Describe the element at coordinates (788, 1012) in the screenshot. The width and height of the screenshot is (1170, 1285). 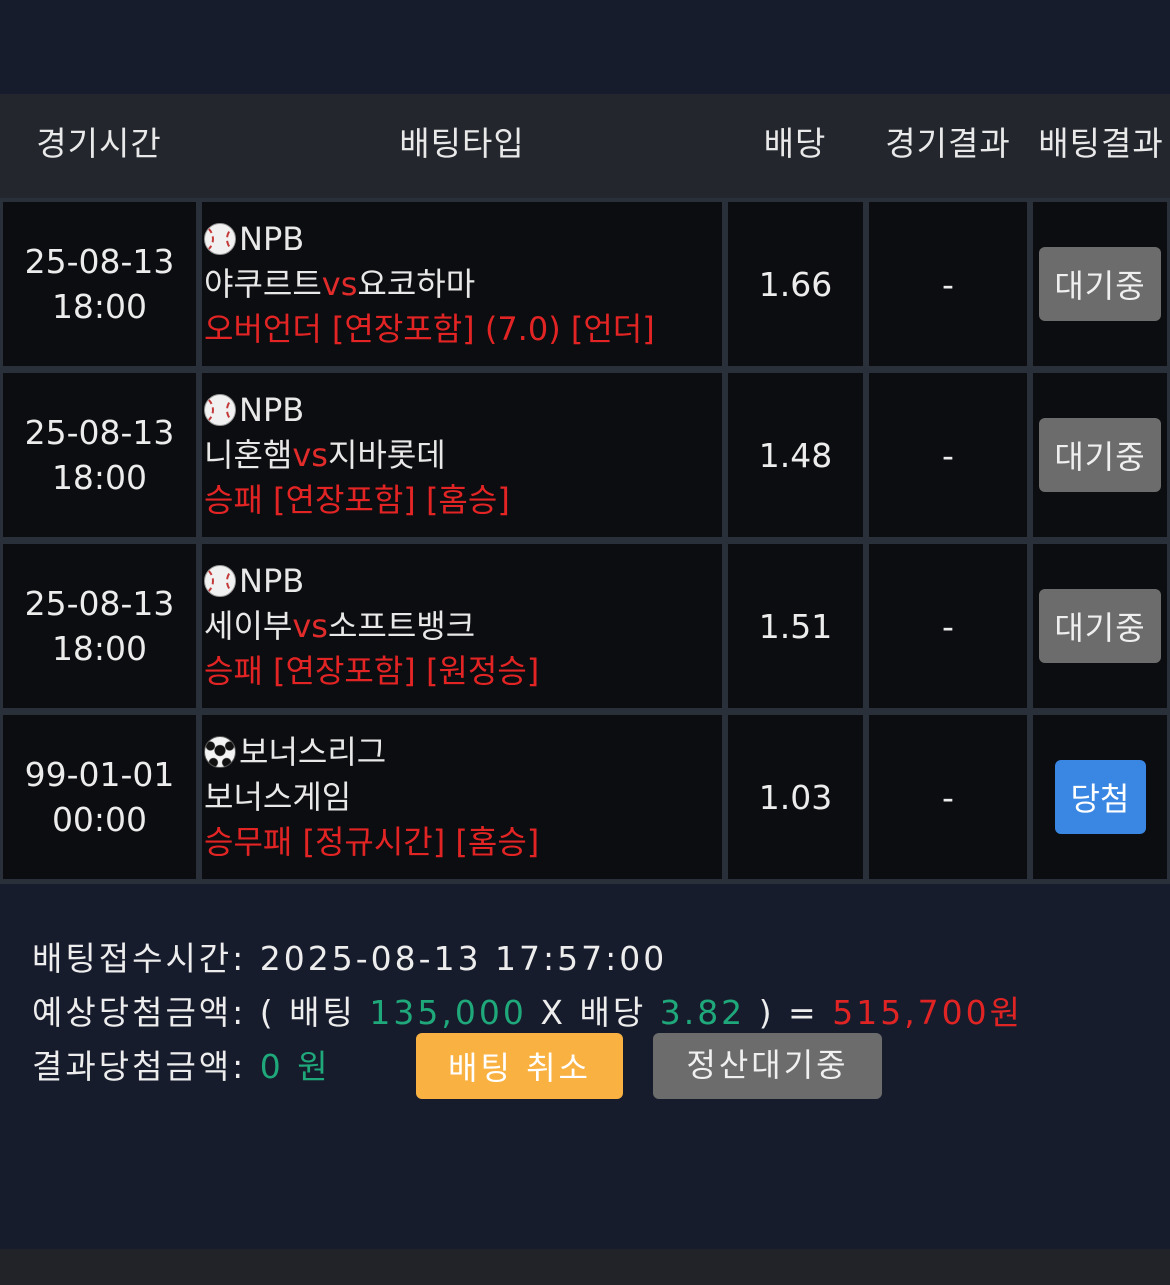
I see `close-paren-equals: ) =` at that location.